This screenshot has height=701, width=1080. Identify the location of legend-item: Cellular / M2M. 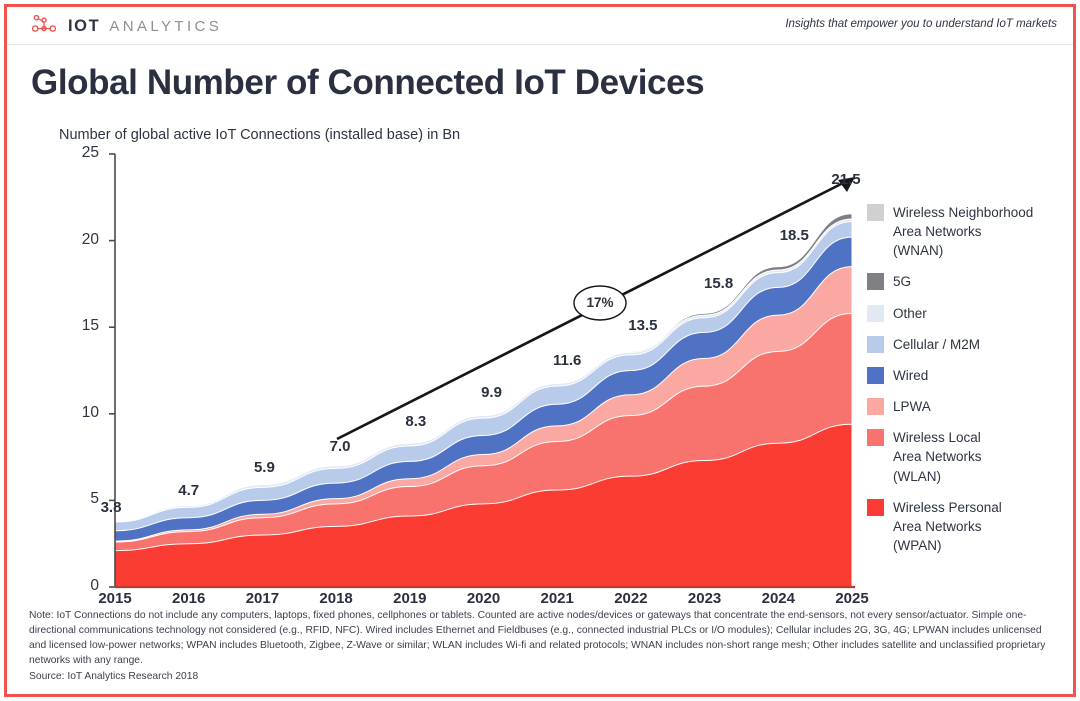
(967, 344).